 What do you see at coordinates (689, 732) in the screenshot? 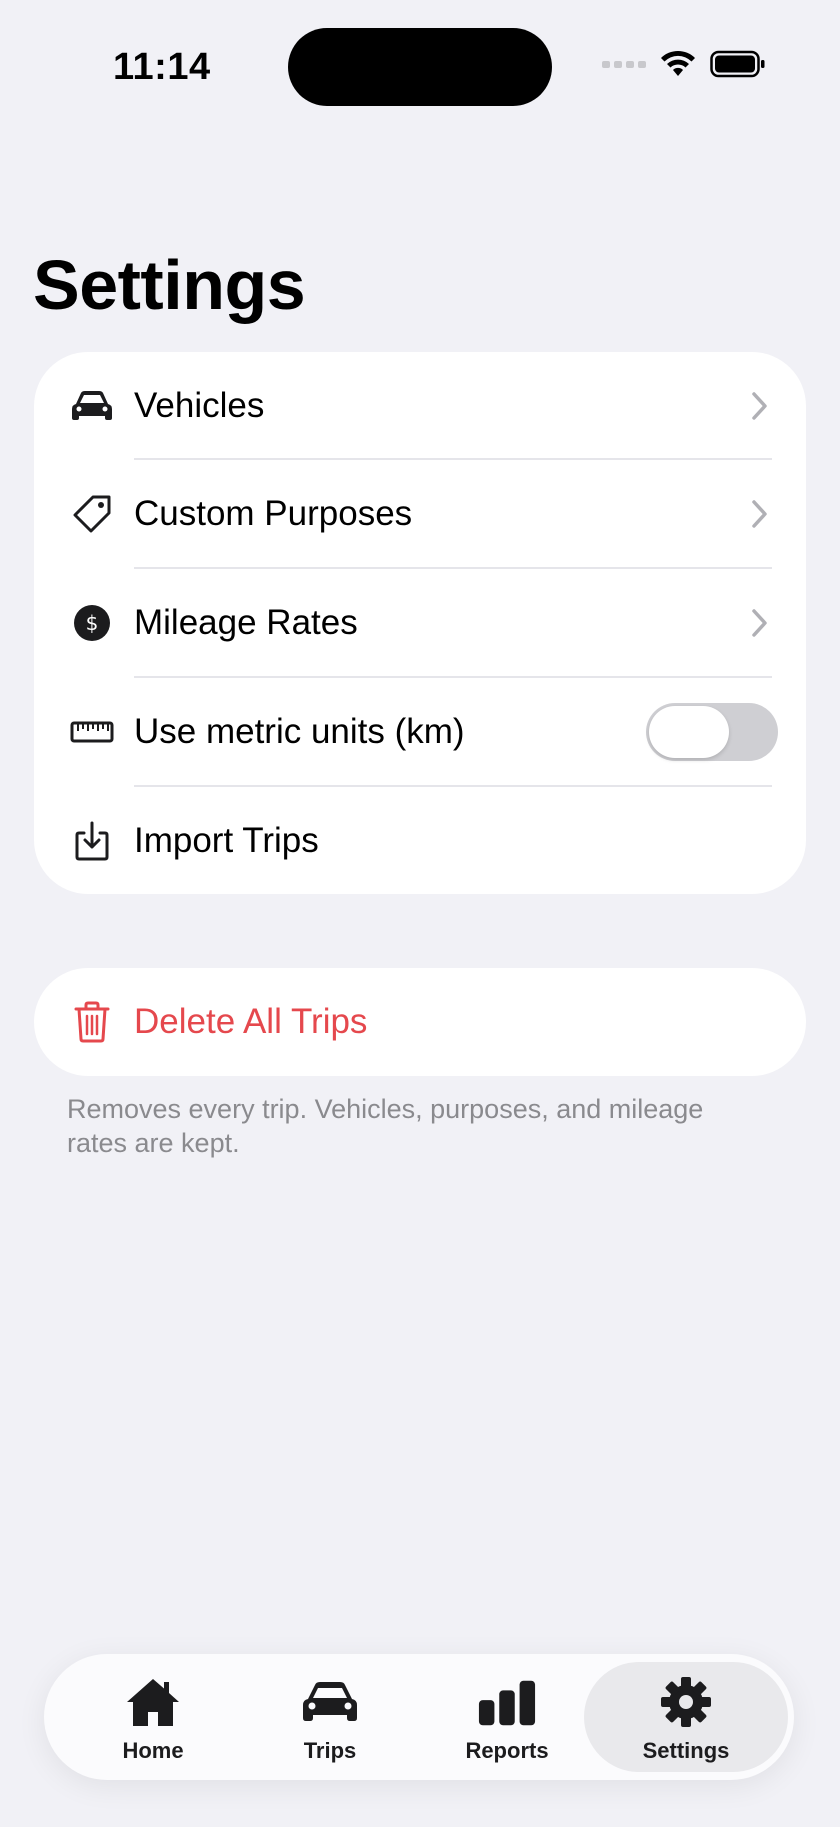
I see `toggle-knob` at bounding box center [689, 732].